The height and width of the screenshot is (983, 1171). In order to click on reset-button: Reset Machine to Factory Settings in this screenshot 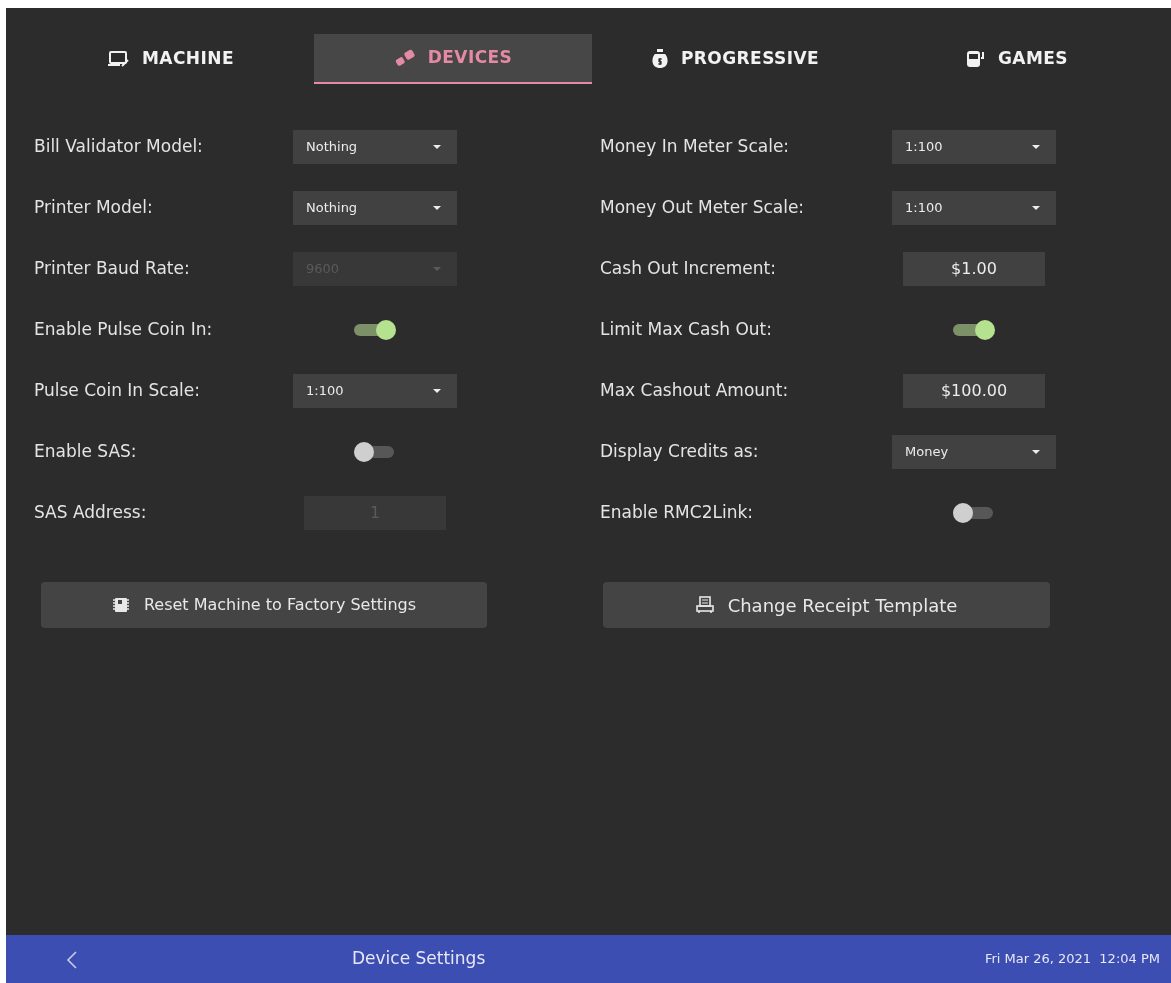, I will do `click(264, 605)`.